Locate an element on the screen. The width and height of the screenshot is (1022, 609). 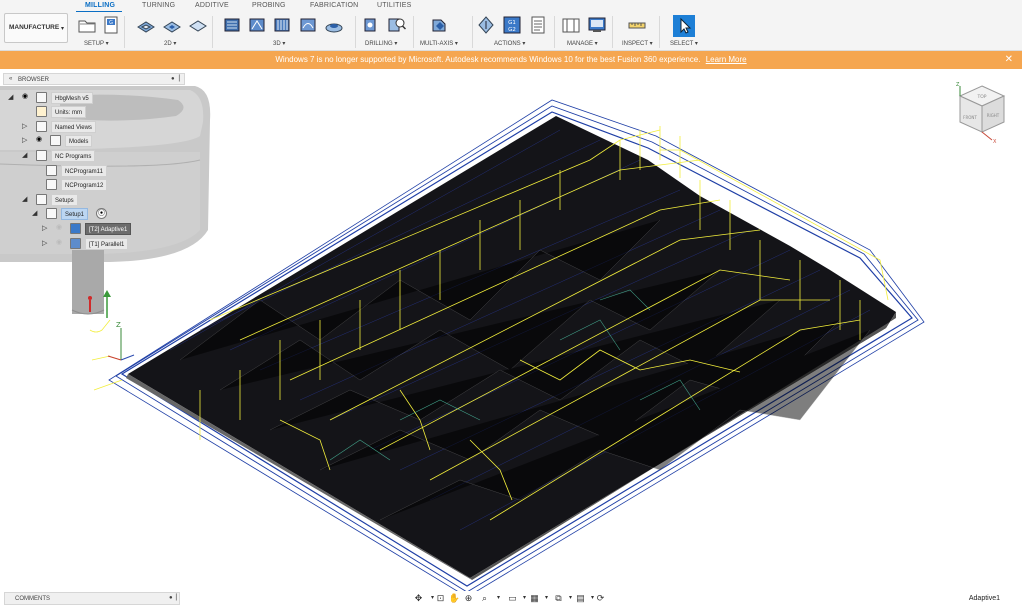
tree-label-nc-program-2: NCProgram12 is located at coordinates (84, 185).